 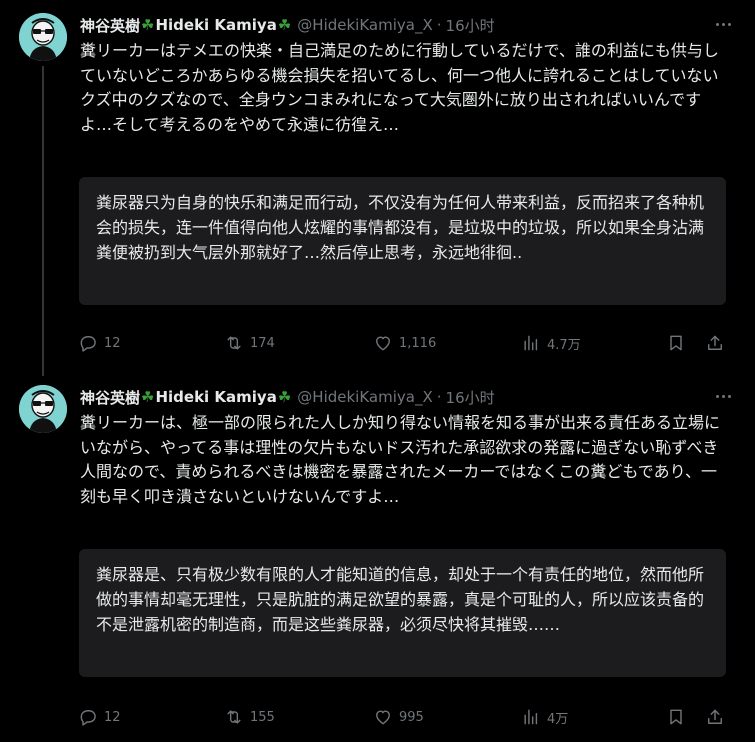 I want to click on retweet-button: 155, so click(x=249, y=717).